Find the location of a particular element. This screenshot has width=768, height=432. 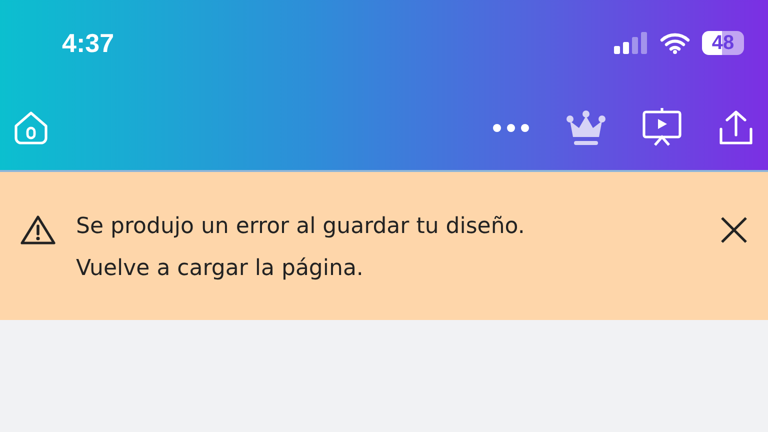

status-time: 4:37 is located at coordinates (88, 43).